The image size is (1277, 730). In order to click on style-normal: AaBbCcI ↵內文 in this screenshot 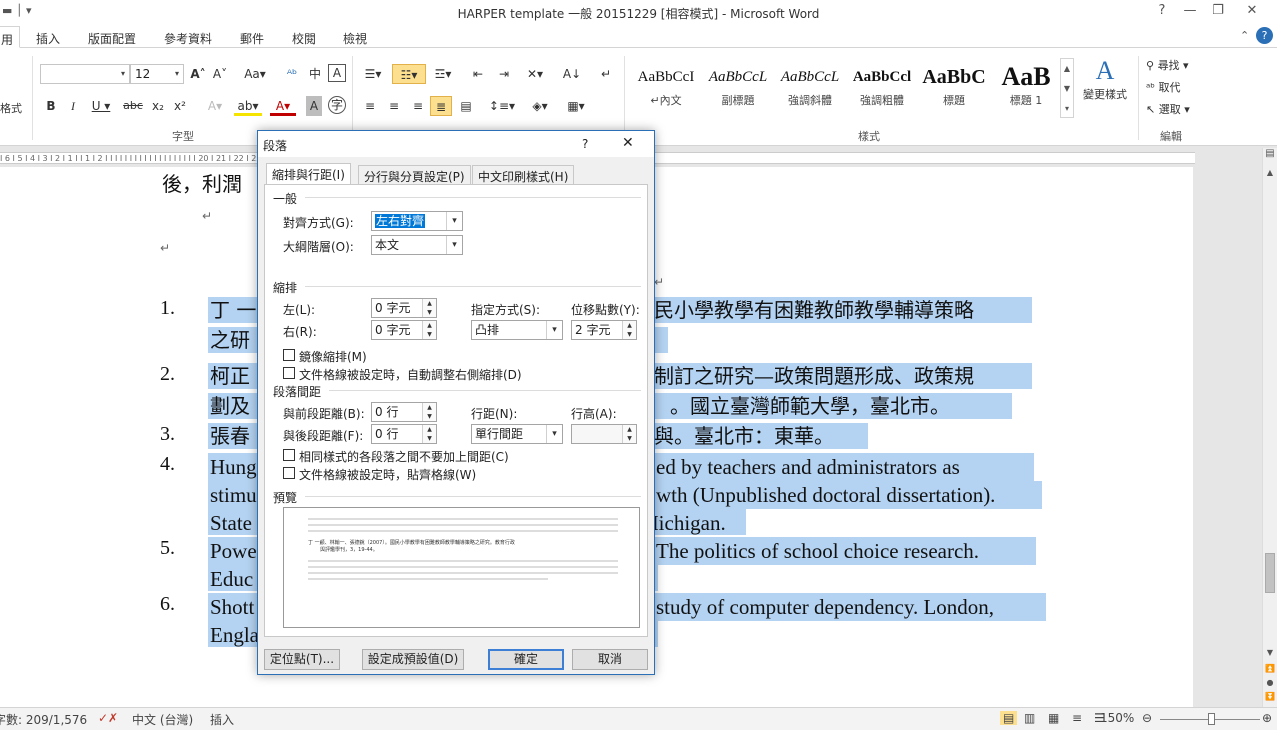, I will do `click(666, 88)`.